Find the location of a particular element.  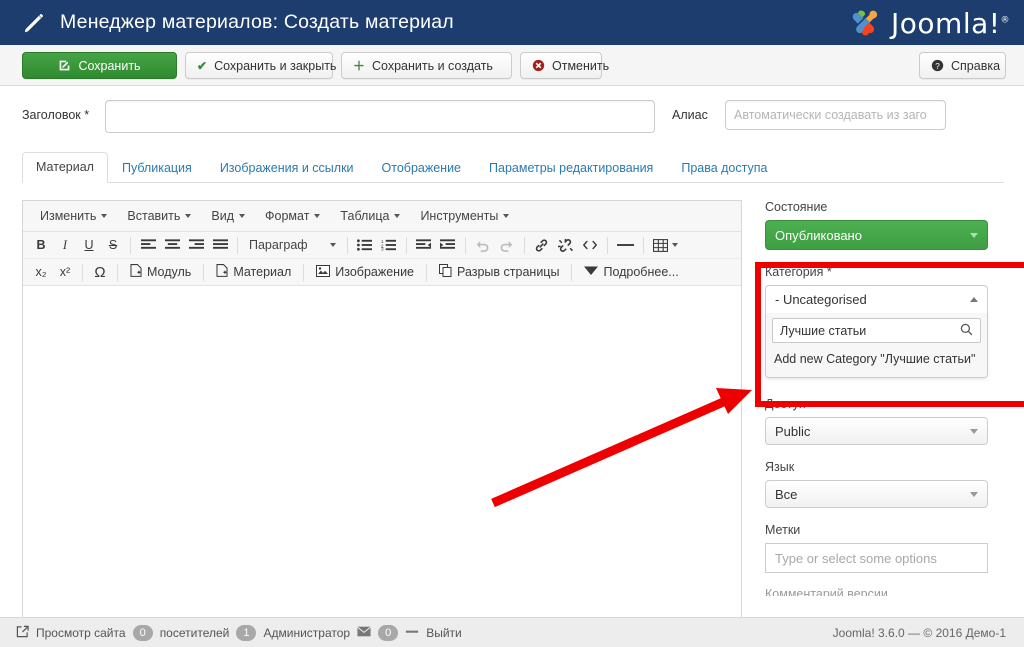

paragraph-format-select: Параграф is located at coordinates (292, 245).